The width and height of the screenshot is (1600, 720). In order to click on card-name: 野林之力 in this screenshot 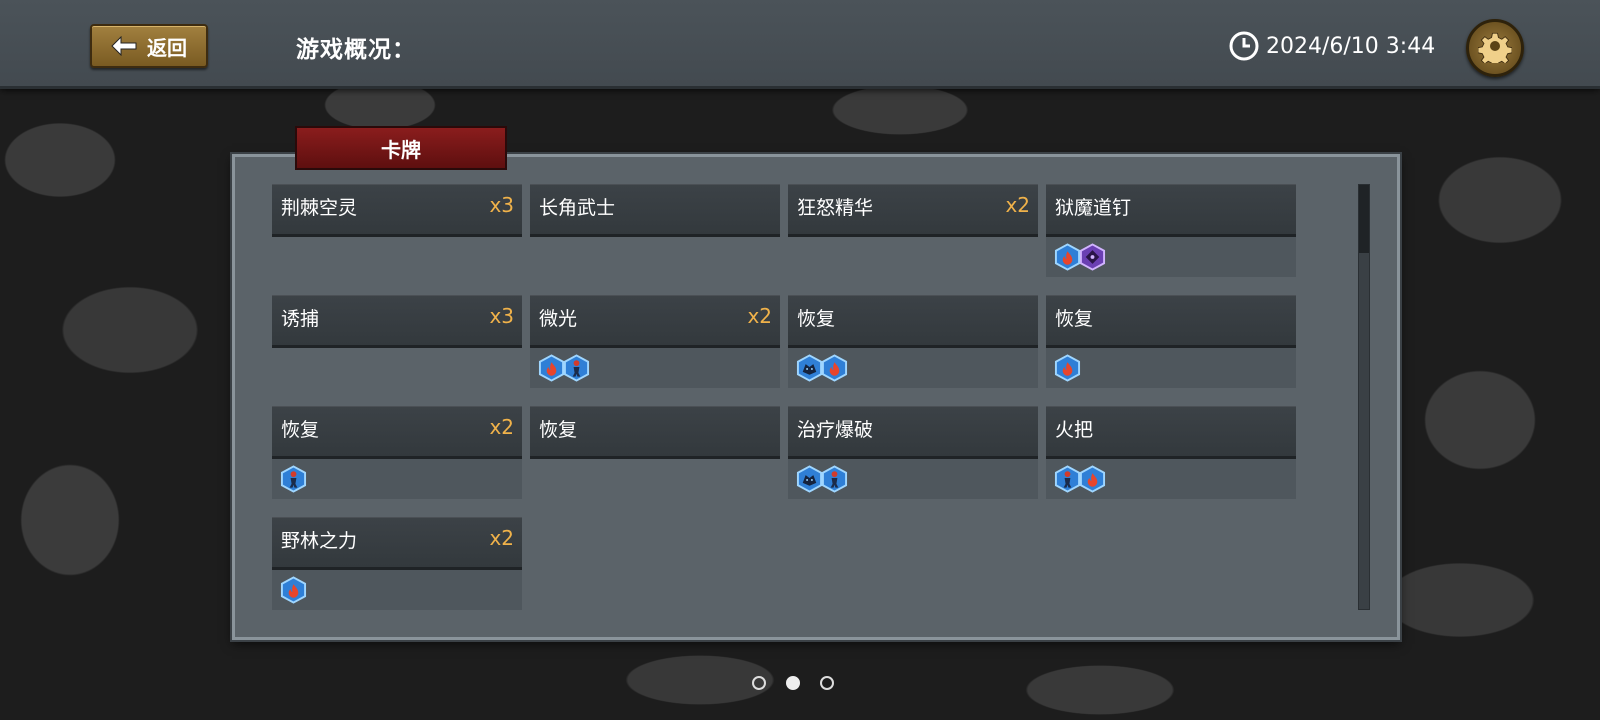, I will do `click(319, 541)`.